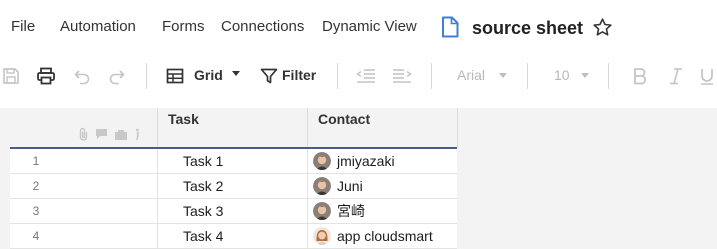  I want to click on print-icon, so click(46, 76).